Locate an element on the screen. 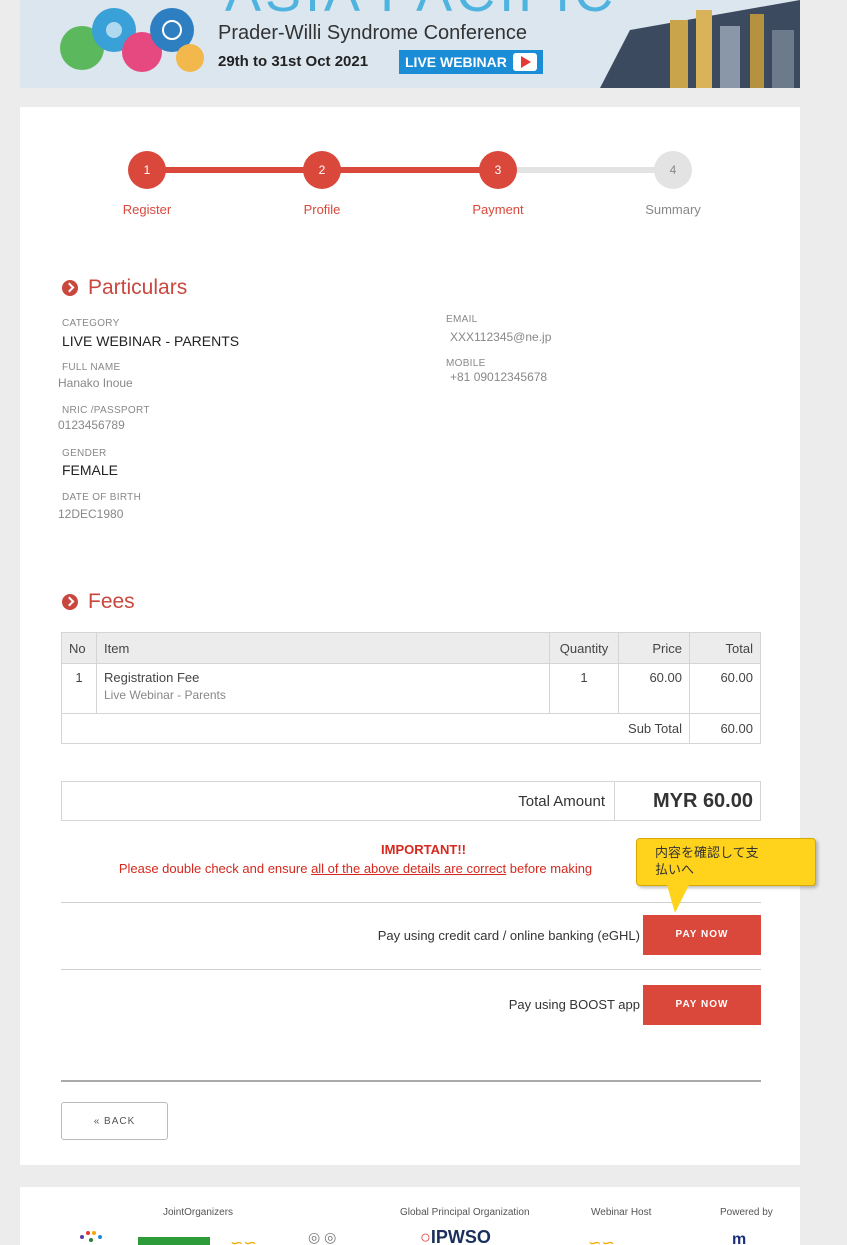 Image resolution: width=847 pixels, height=1245 pixels. joint-organizers-label: JointOrganizers is located at coordinates (198, 1212).